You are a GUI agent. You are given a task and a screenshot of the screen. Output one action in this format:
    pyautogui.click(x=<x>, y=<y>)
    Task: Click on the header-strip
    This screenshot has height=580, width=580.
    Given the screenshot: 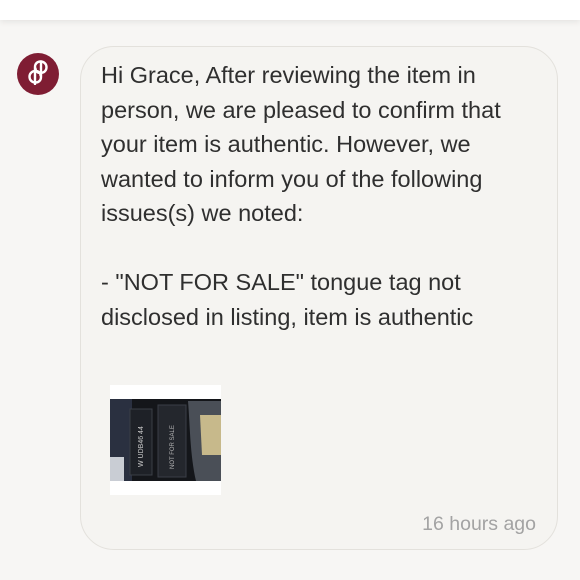 What is the action you would take?
    pyautogui.click(x=290, y=10)
    